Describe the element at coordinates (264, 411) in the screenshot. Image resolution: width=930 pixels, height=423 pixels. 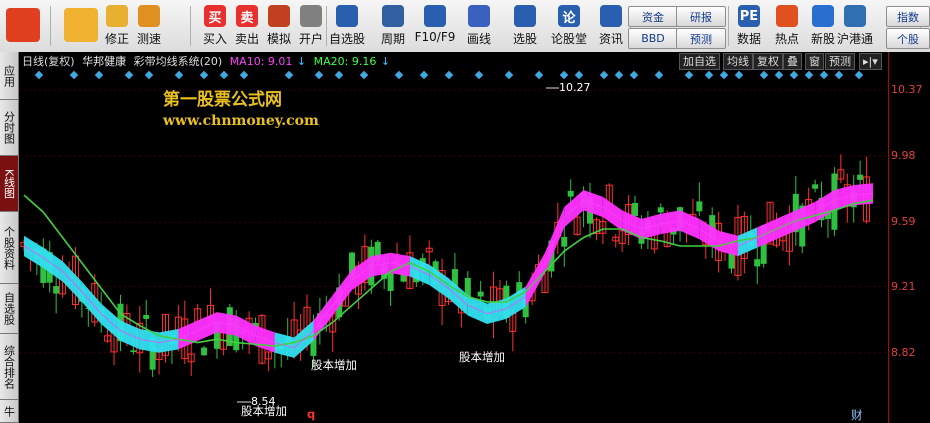
I see `event-share-increase-3: 股本增加` at that location.